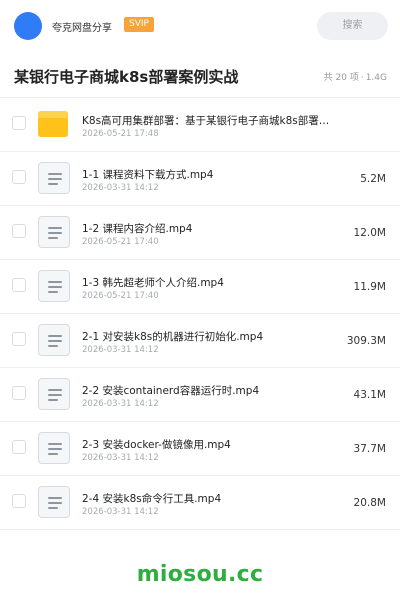  What do you see at coordinates (341, 78) in the screenshot?
I see `item-count: 共 20 项` at bounding box center [341, 78].